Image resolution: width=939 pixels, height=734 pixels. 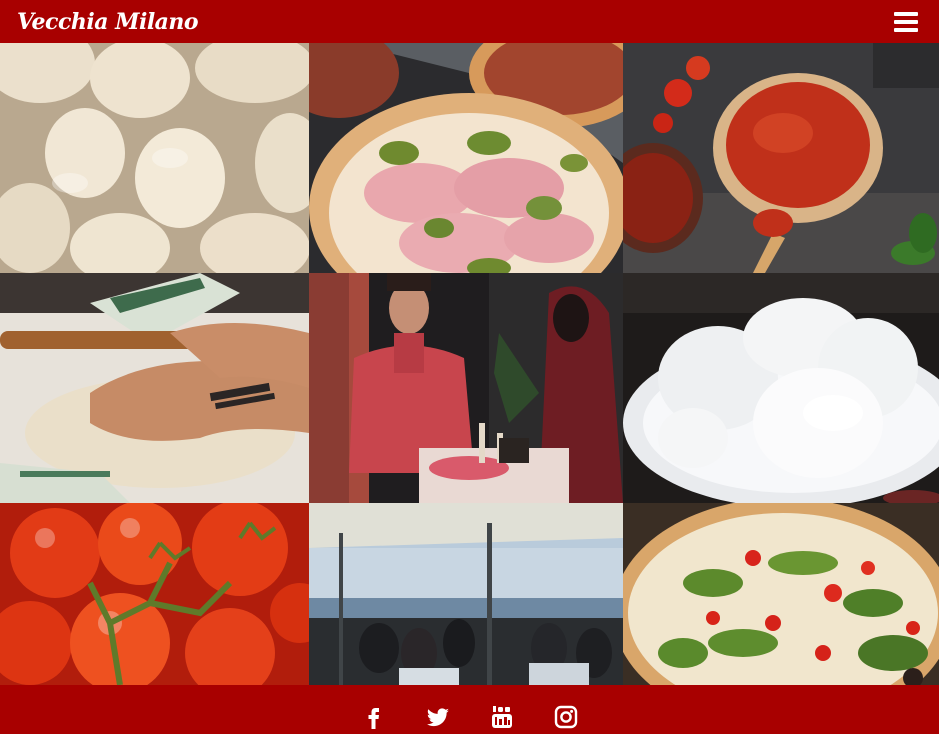 I want to click on twitter-icon, so click(x=438, y=717).